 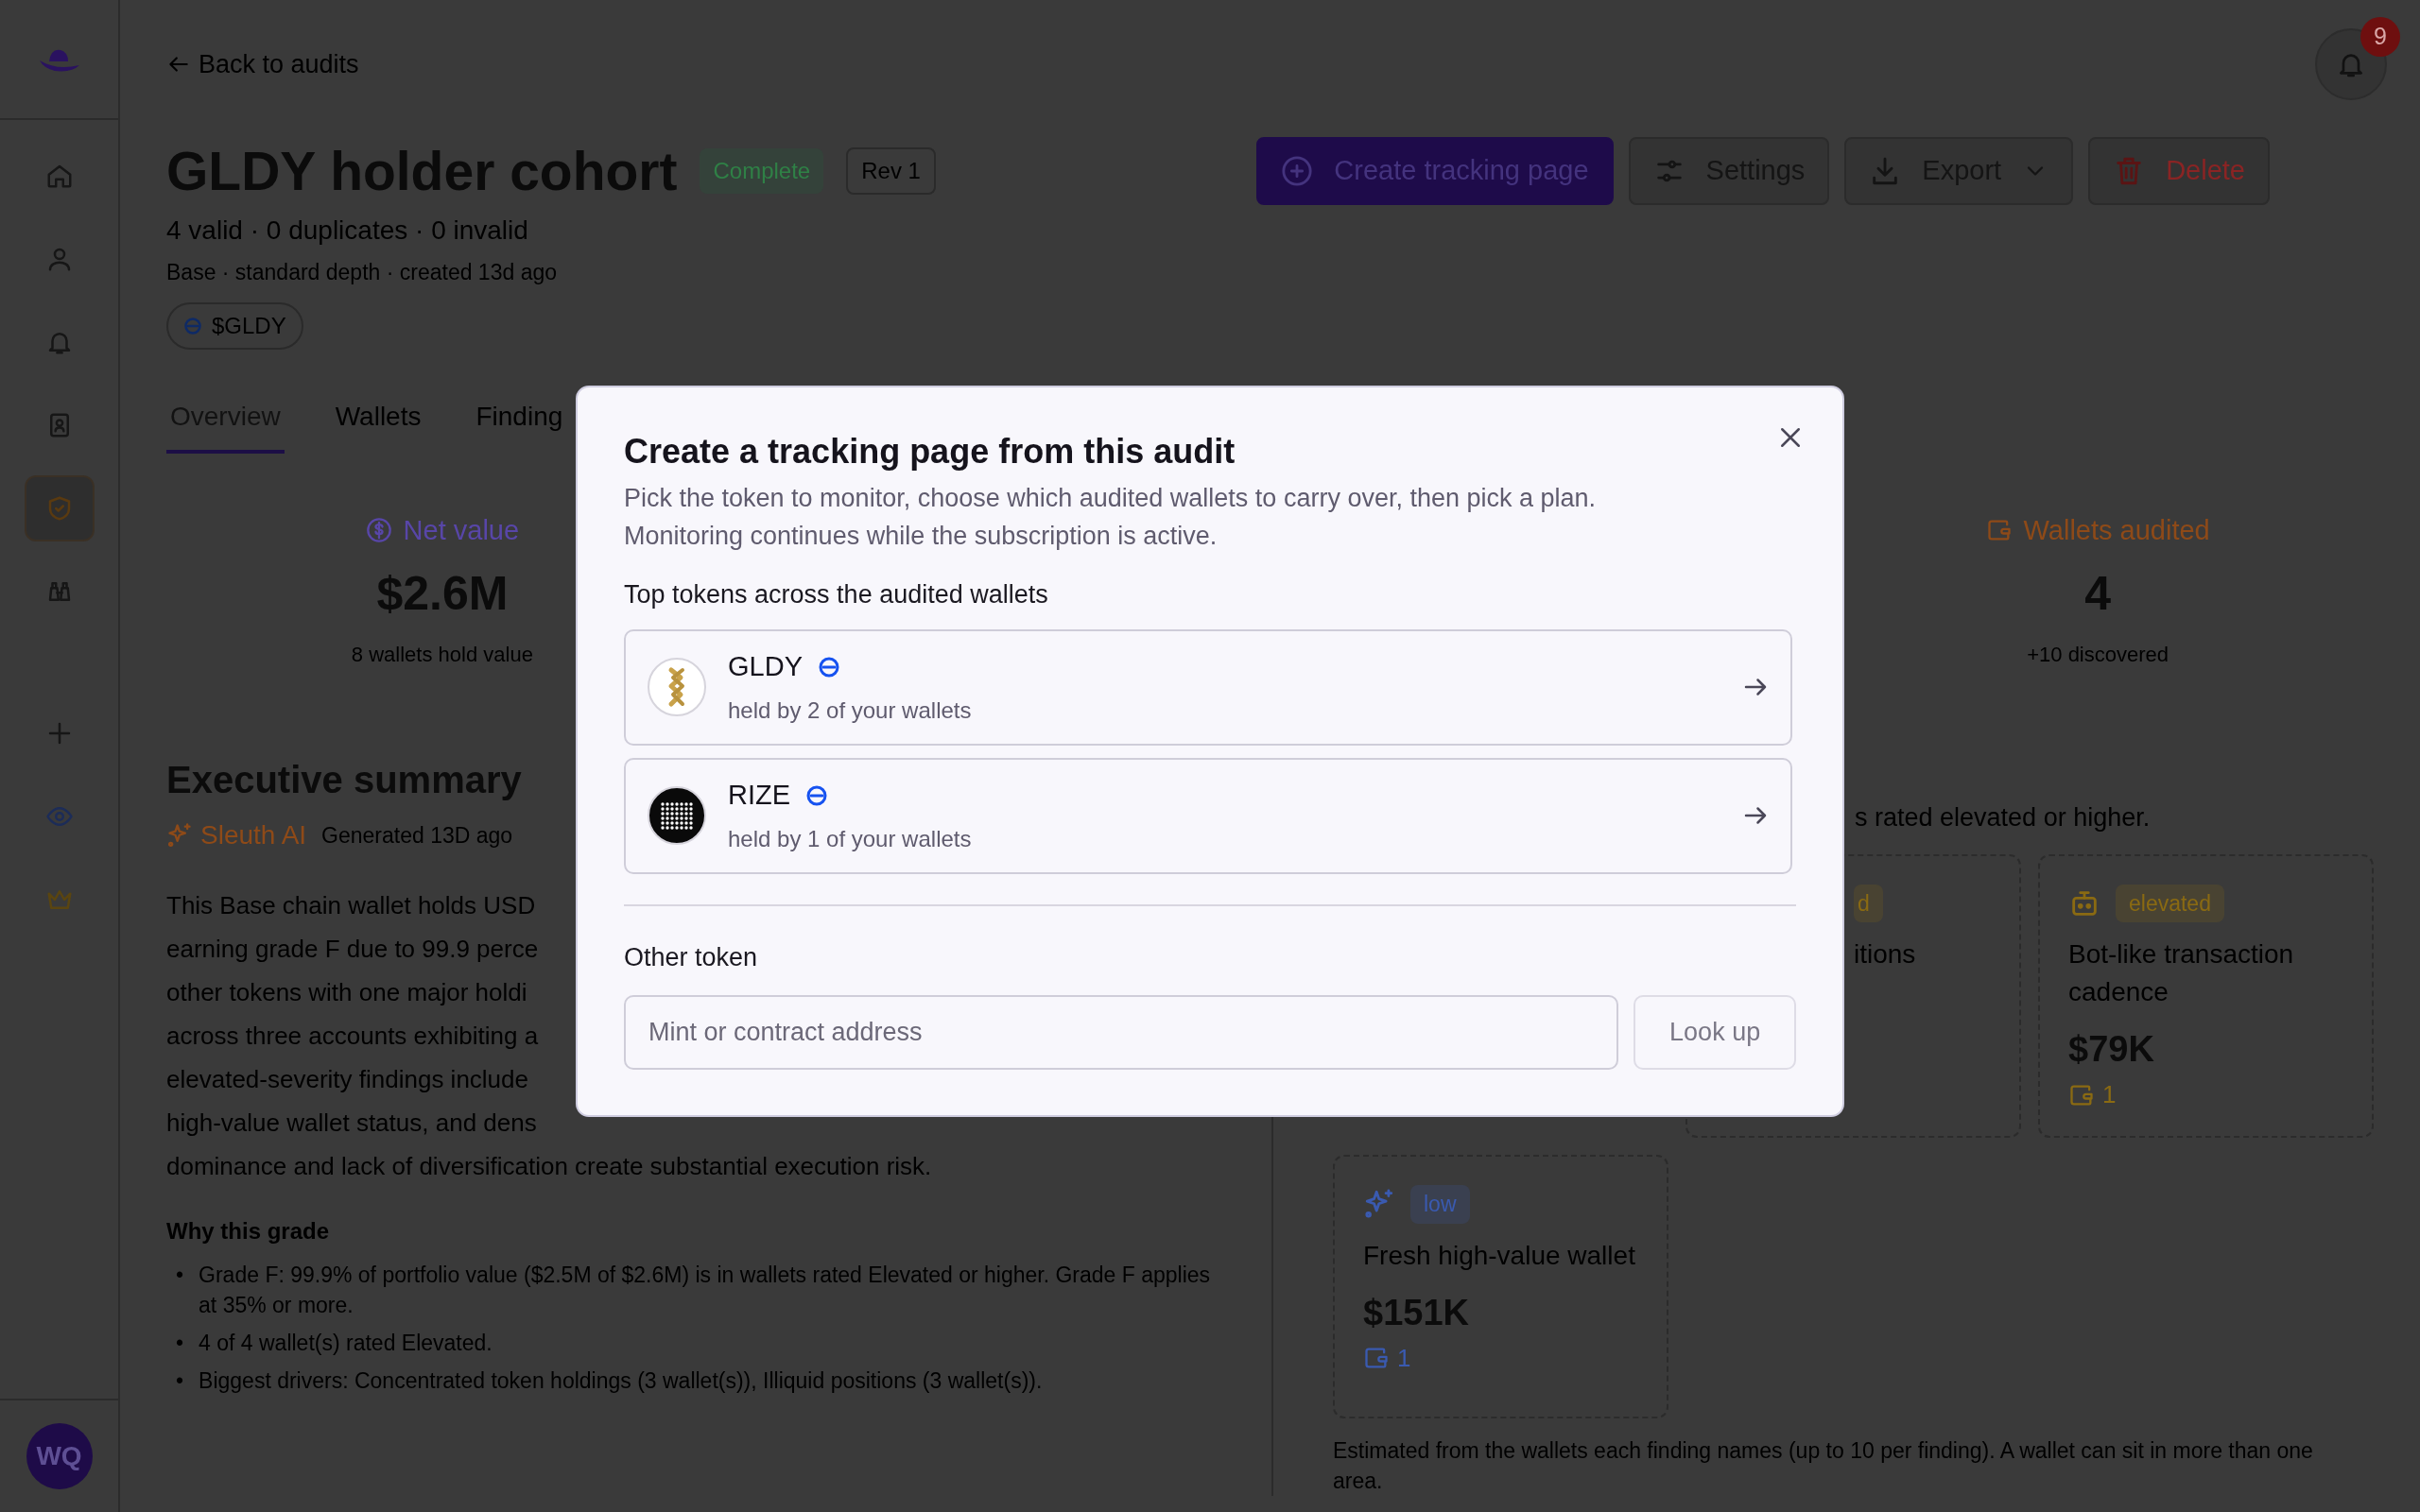 I want to click on intro-text: s rated elevated or higher., so click(x=2003, y=817).